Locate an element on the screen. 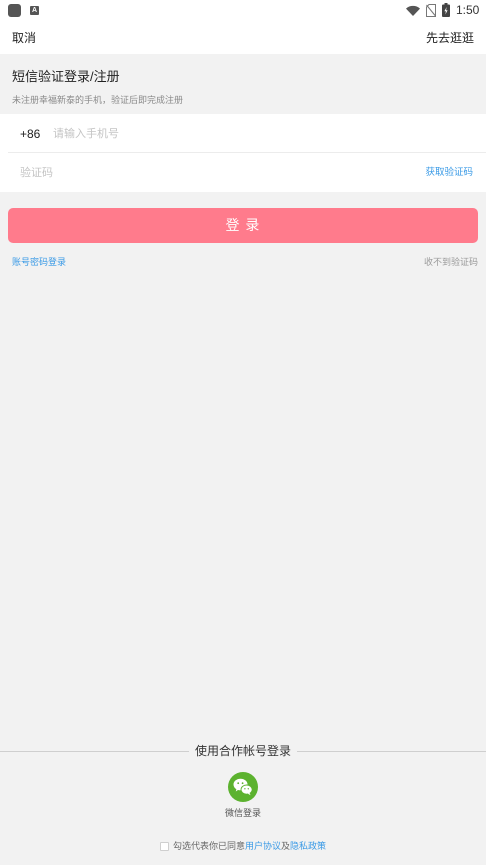 The width and height of the screenshot is (486, 865). agreement-row: 勾选代表你已同意 用户协议 及 隐私政策 is located at coordinates (243, 846).